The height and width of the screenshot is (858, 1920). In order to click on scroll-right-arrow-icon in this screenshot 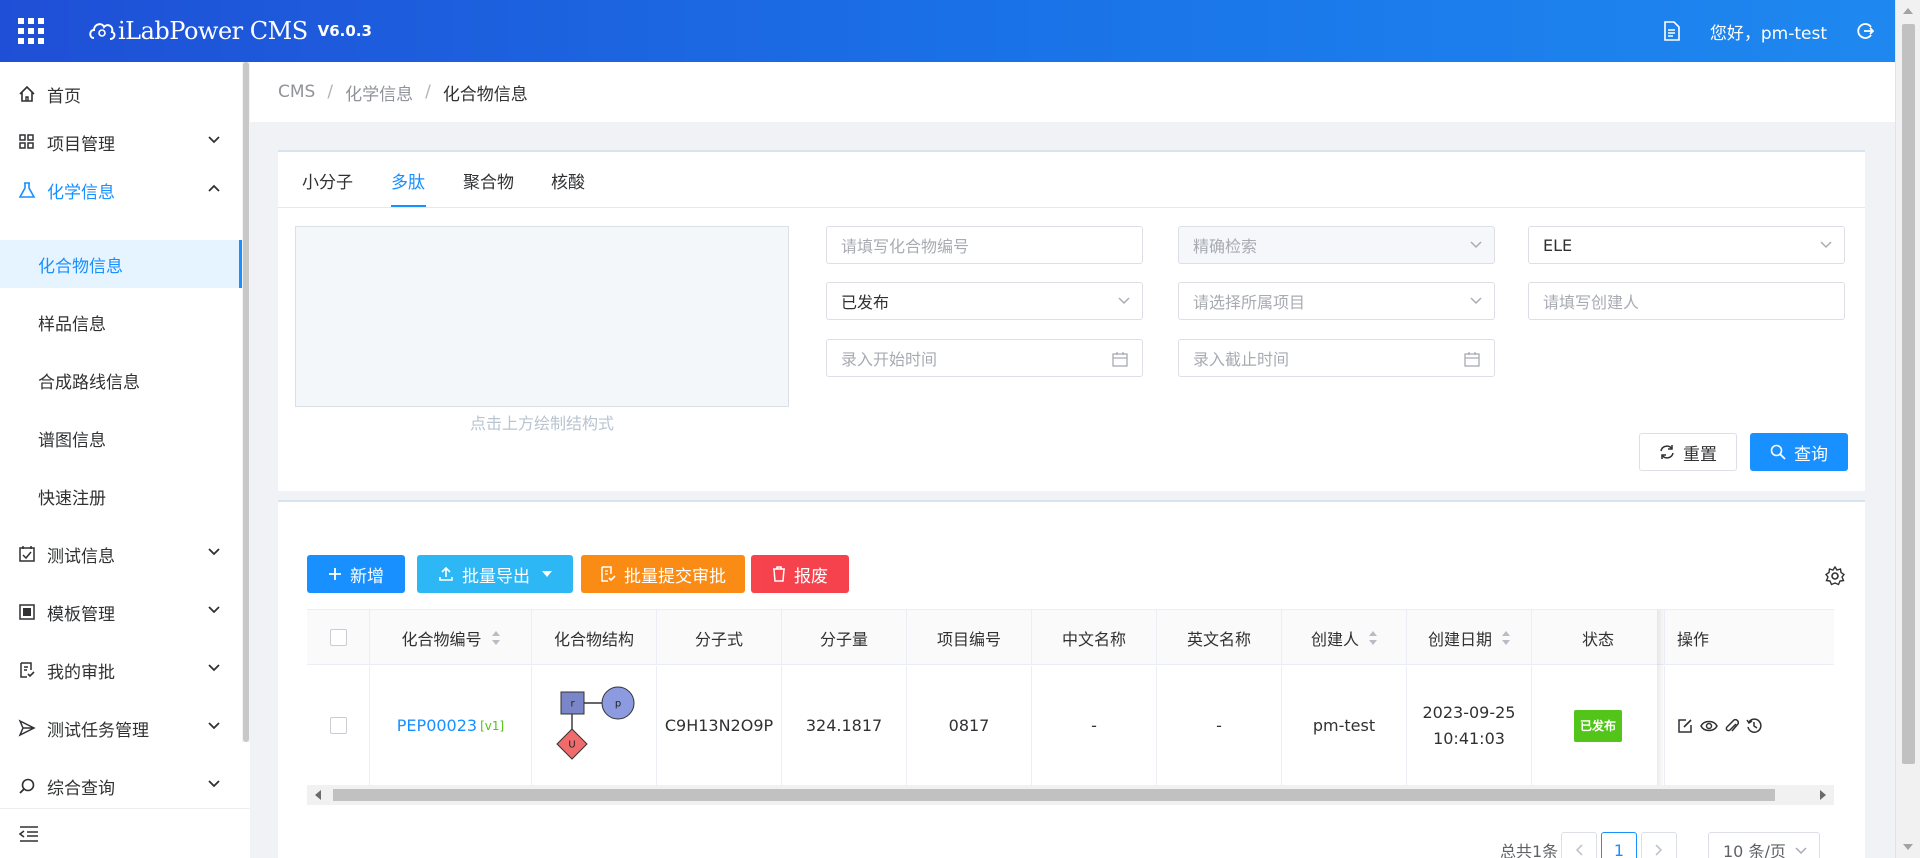, I will do `click(1823, 795)`.